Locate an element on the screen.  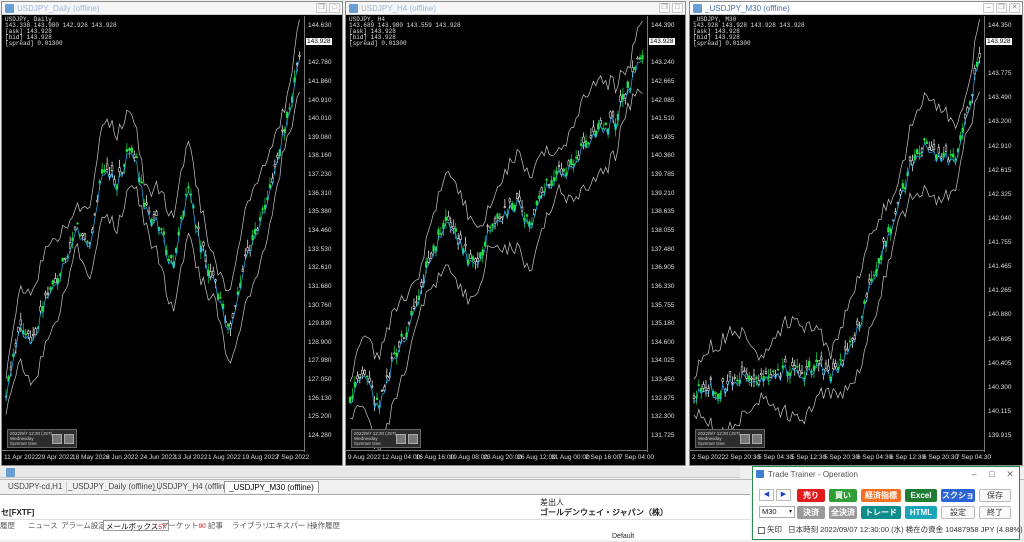
terminal-tab-market: マーケット90 is located at coordinates (183, 525).